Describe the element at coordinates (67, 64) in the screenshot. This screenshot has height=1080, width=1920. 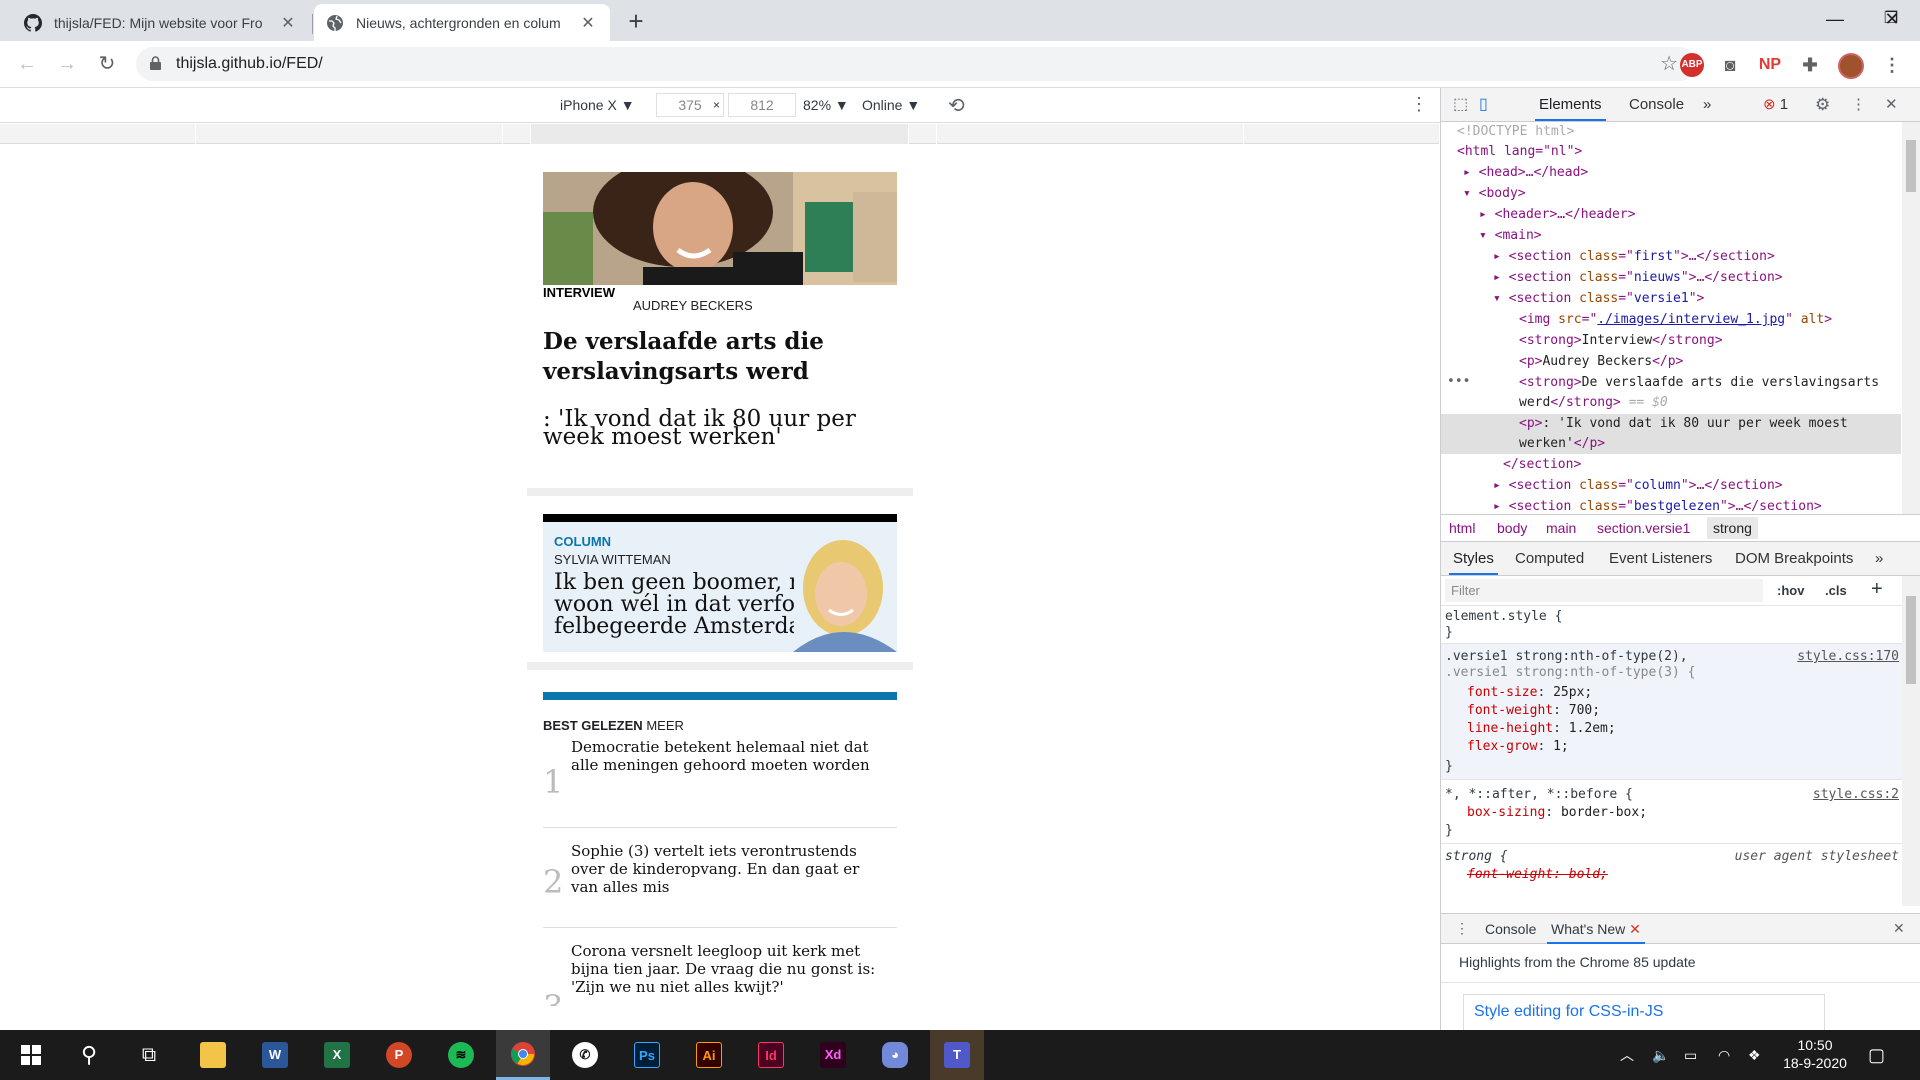
I see `forward-button: →` at that location.